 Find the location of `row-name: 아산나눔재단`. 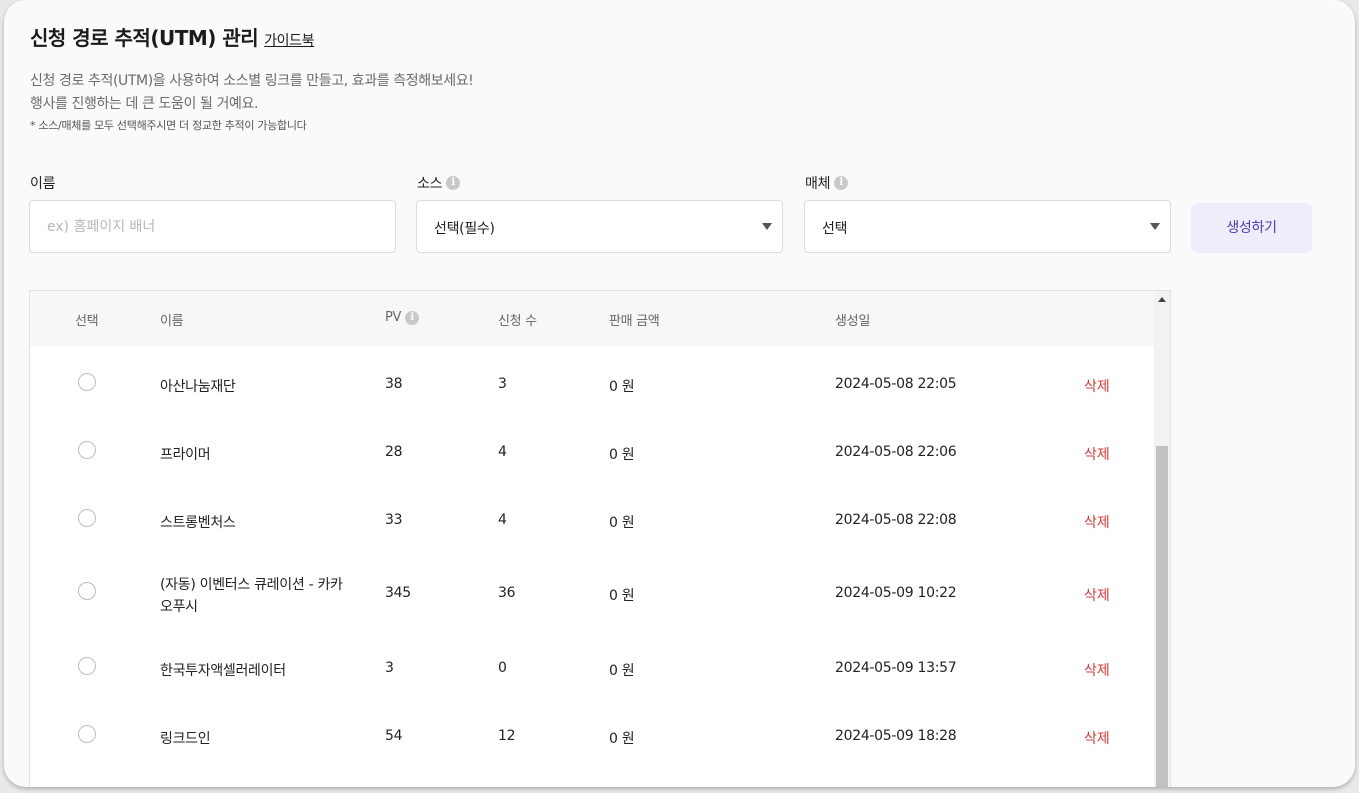

row-name: 아산나눔재단 is located at coordinates (198, 387).